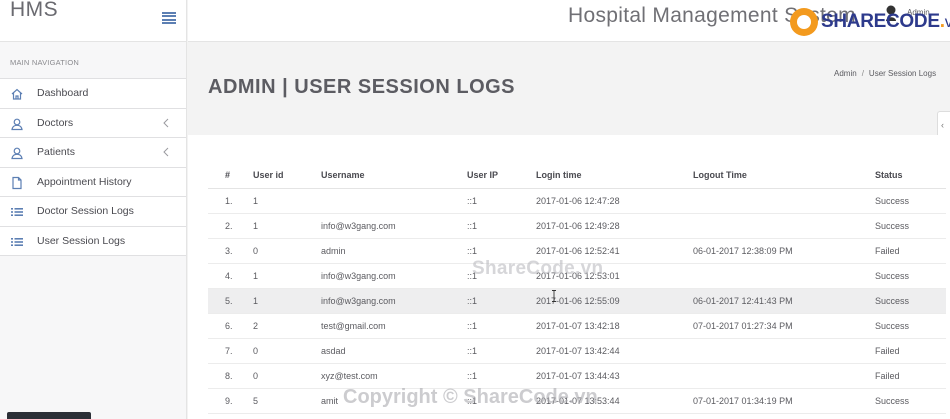  What do you see at coordinates (767, 251) in the screenshot?
I see `cell-logout-time: 06-01-2017 12:38:09 PM` at bounding box center [767, 251].